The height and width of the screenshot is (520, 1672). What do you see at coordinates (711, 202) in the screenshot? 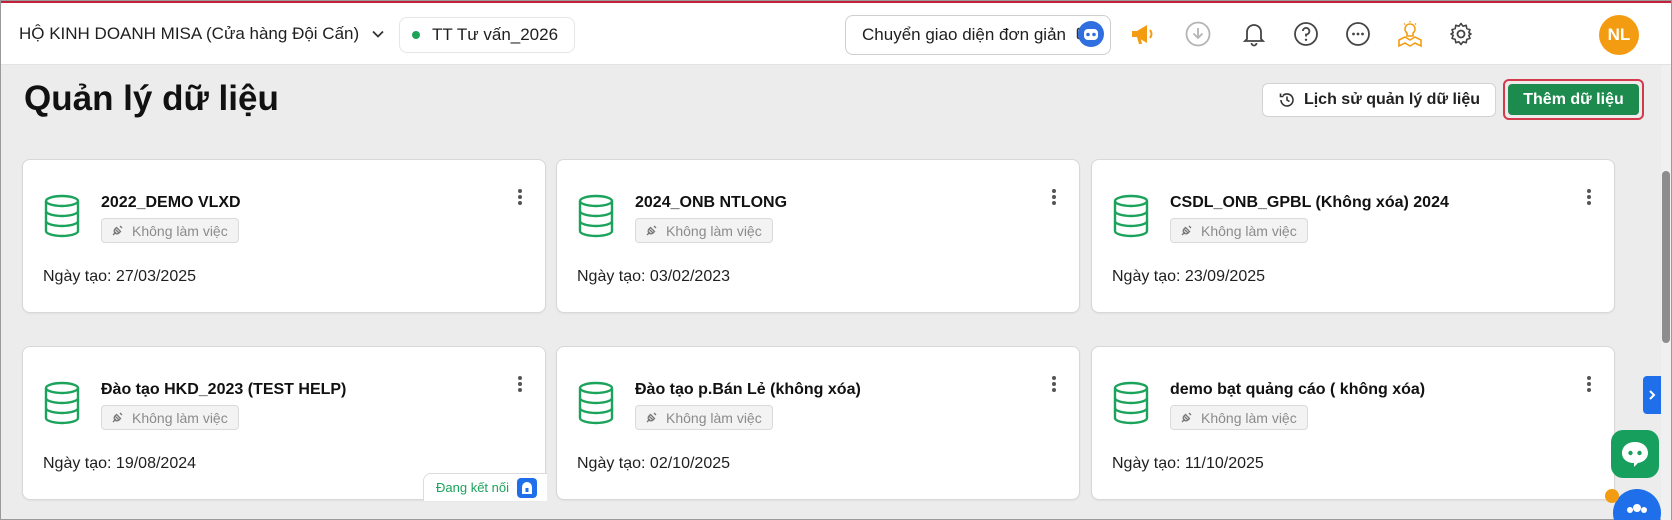
I see `database-name: 2024_ONB NTLONG` at bounding box center [711, 202].